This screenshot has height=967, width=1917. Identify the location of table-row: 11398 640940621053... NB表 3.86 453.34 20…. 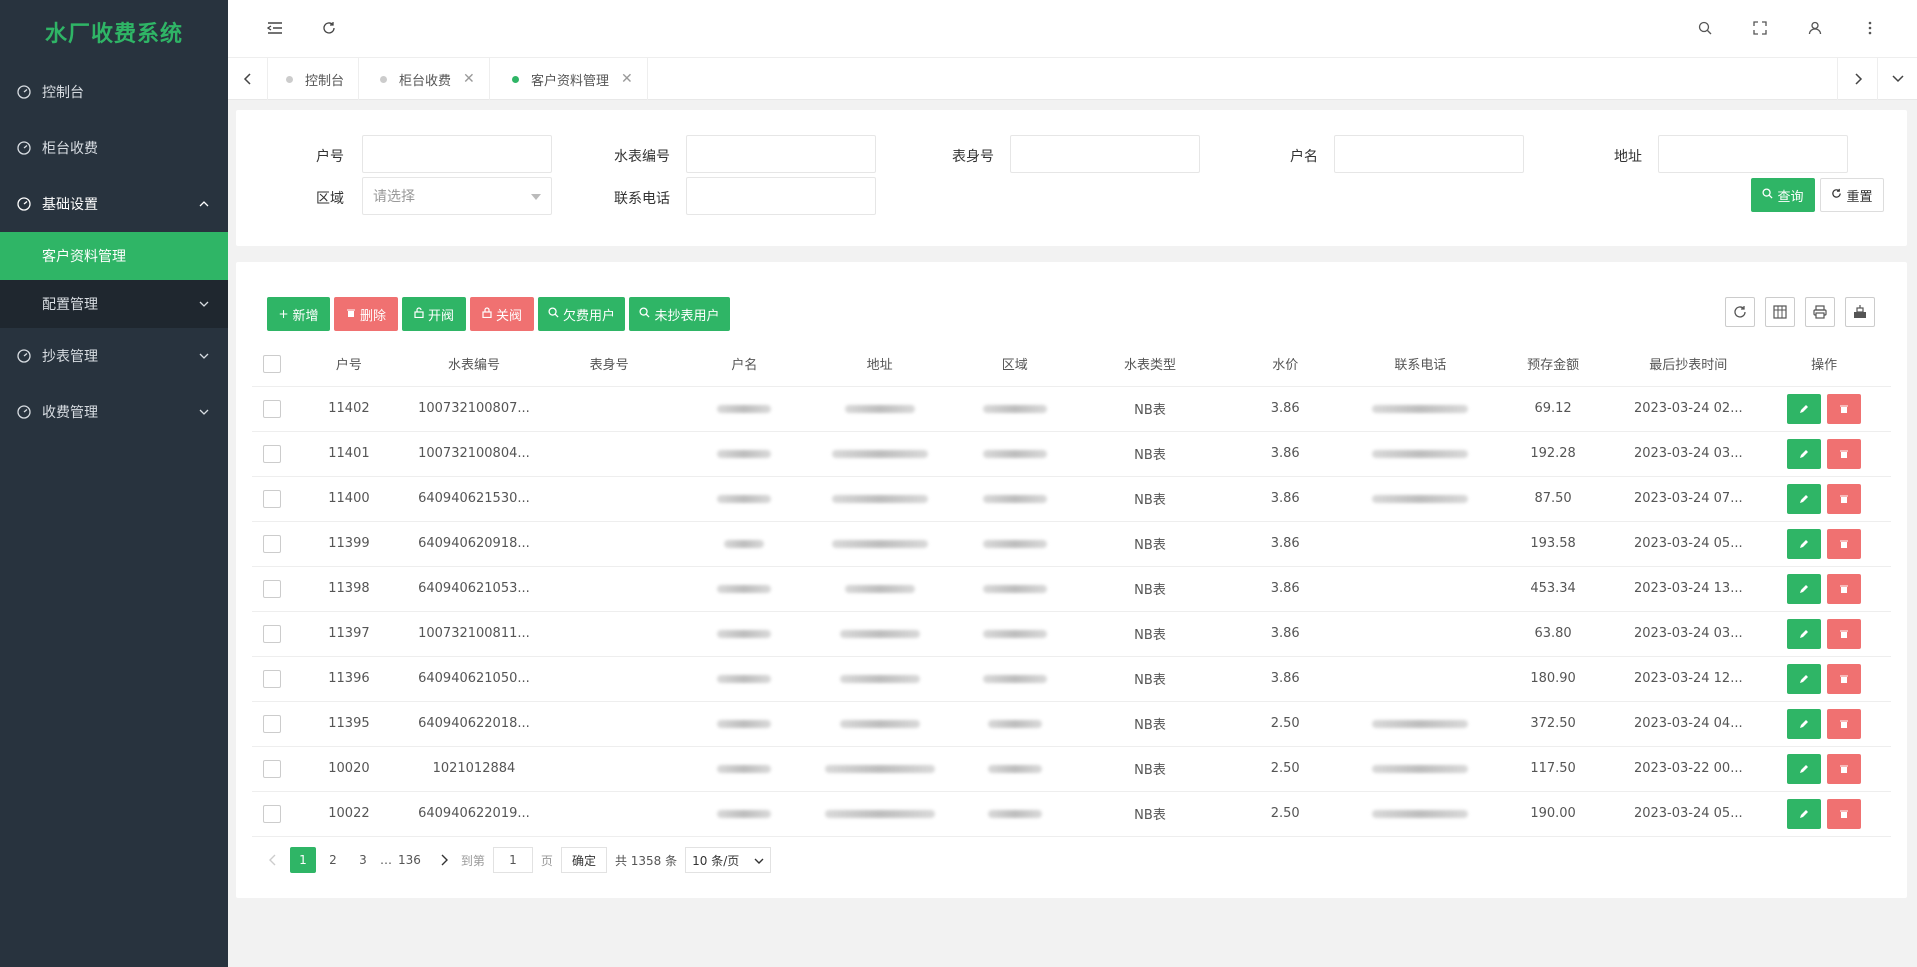
(1071, 589).